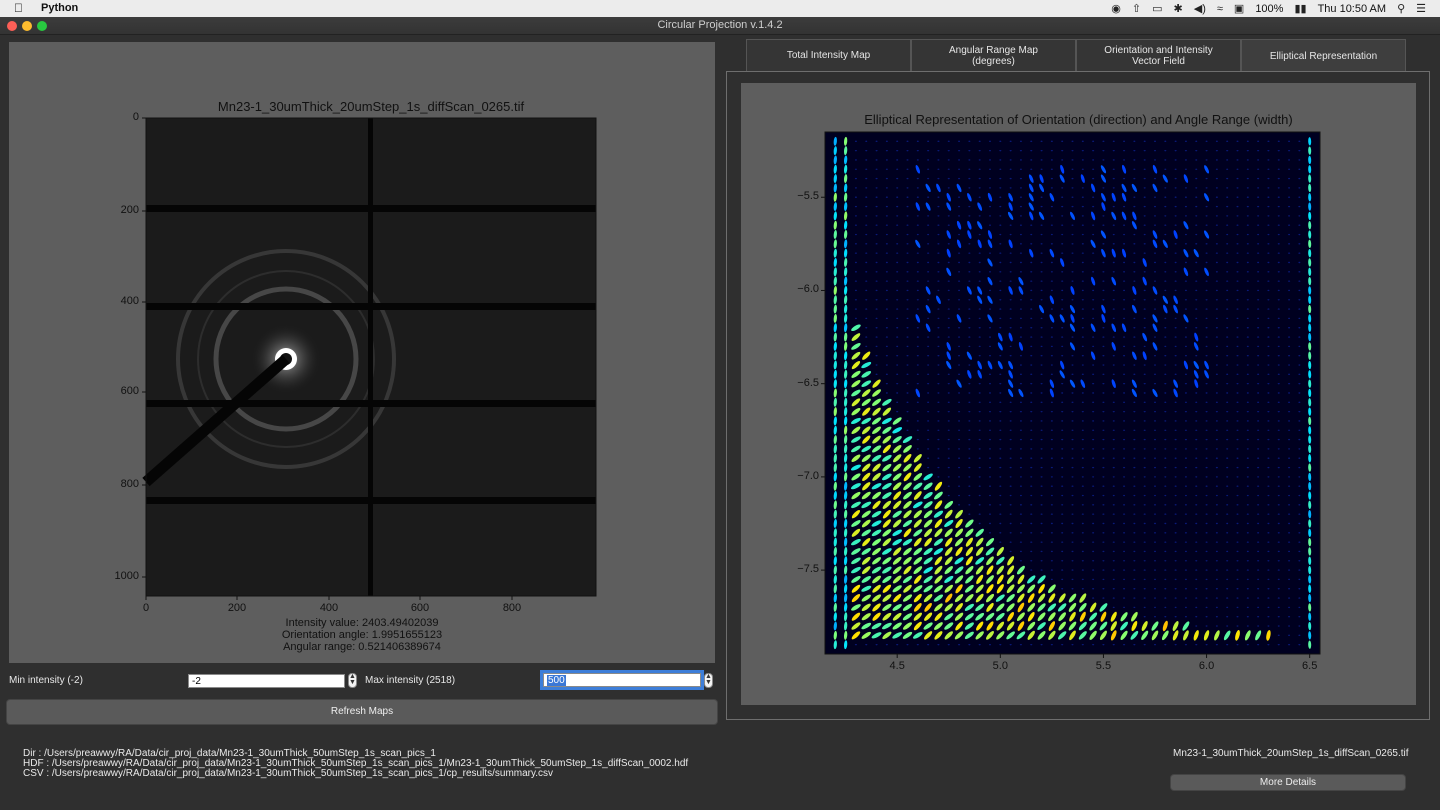 This screenshot has width=1440, height=810. Describe the element at coordinates (1178, 8) in the screenshot. I see `bluetooth-icon: ✱` at that location.